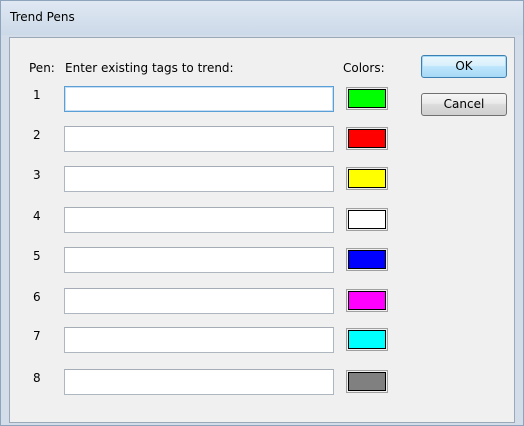 This screenshot has height=426, width=524. Describe the element at coordinates (149, 68) in the screenshot. I see `instruction-label: Enter existing tags to trend:` at that location.